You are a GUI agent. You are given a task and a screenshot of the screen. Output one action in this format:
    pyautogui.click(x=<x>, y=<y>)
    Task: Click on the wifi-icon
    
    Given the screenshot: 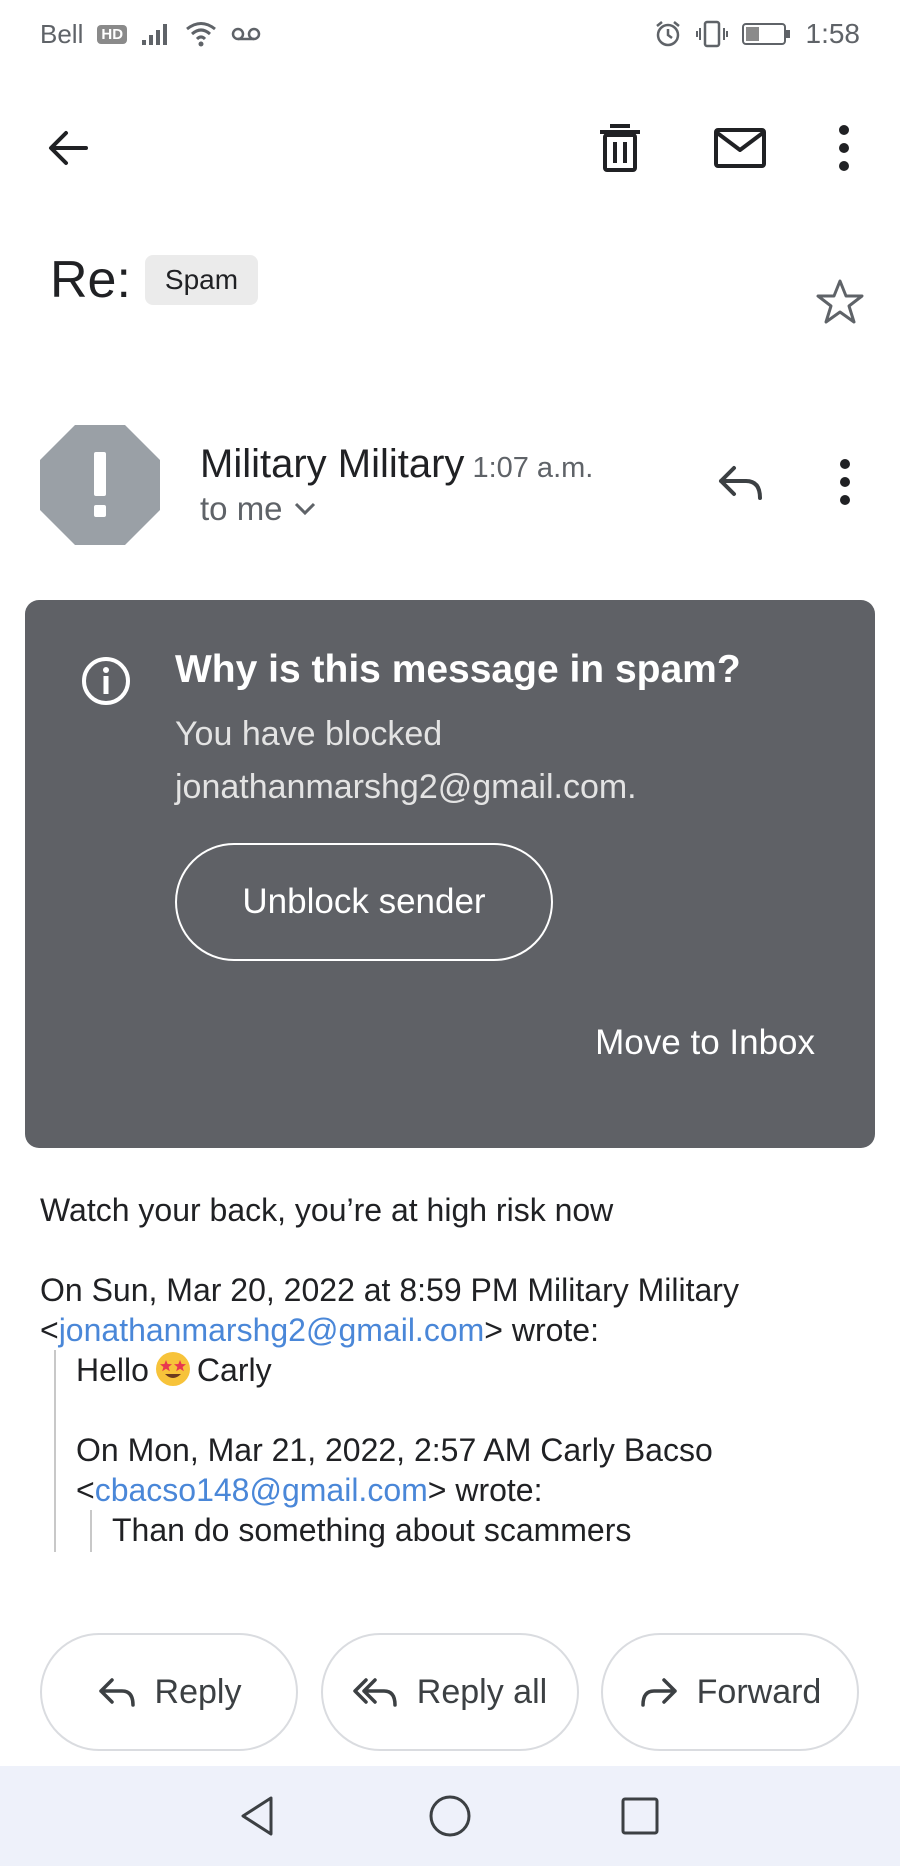 What is the action you would take?
    pyautogui.click(x=201, y=34)
    